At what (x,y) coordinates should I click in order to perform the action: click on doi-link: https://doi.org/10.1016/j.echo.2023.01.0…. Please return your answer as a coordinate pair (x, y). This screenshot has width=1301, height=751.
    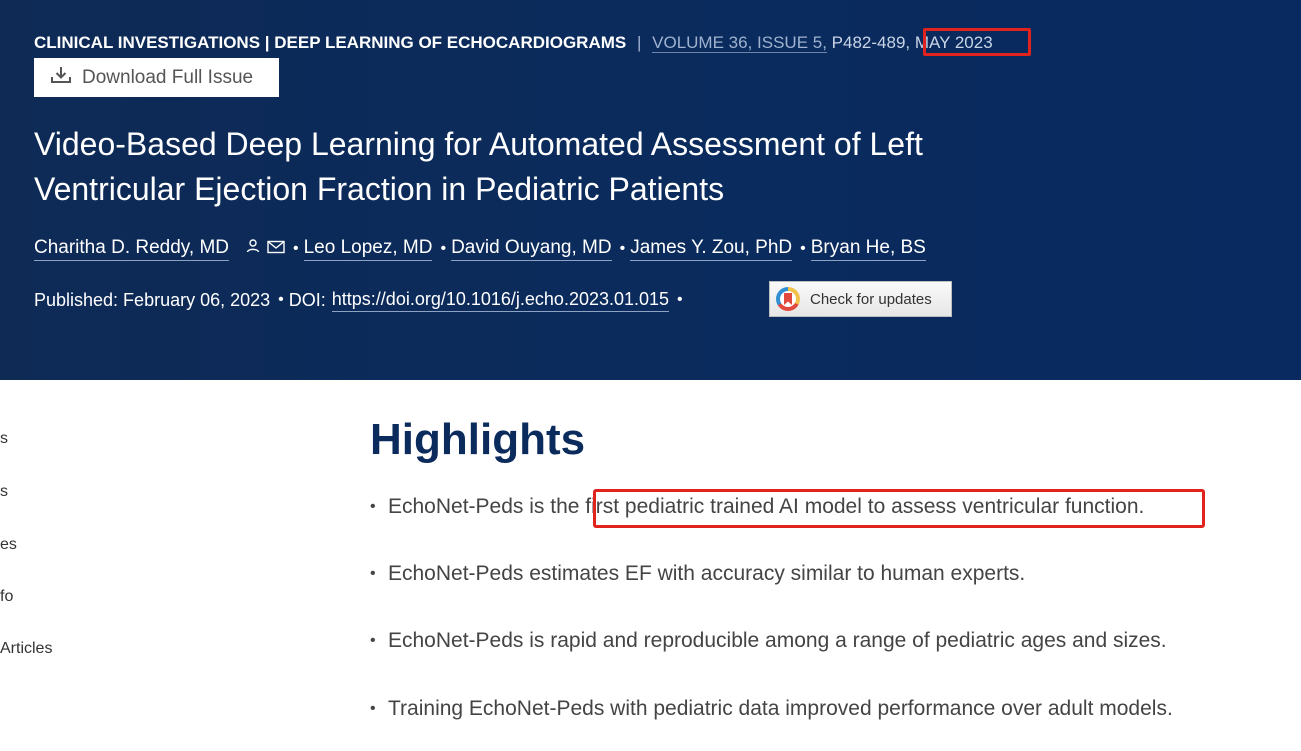
    Looking at the image, I should click on (500, 299).